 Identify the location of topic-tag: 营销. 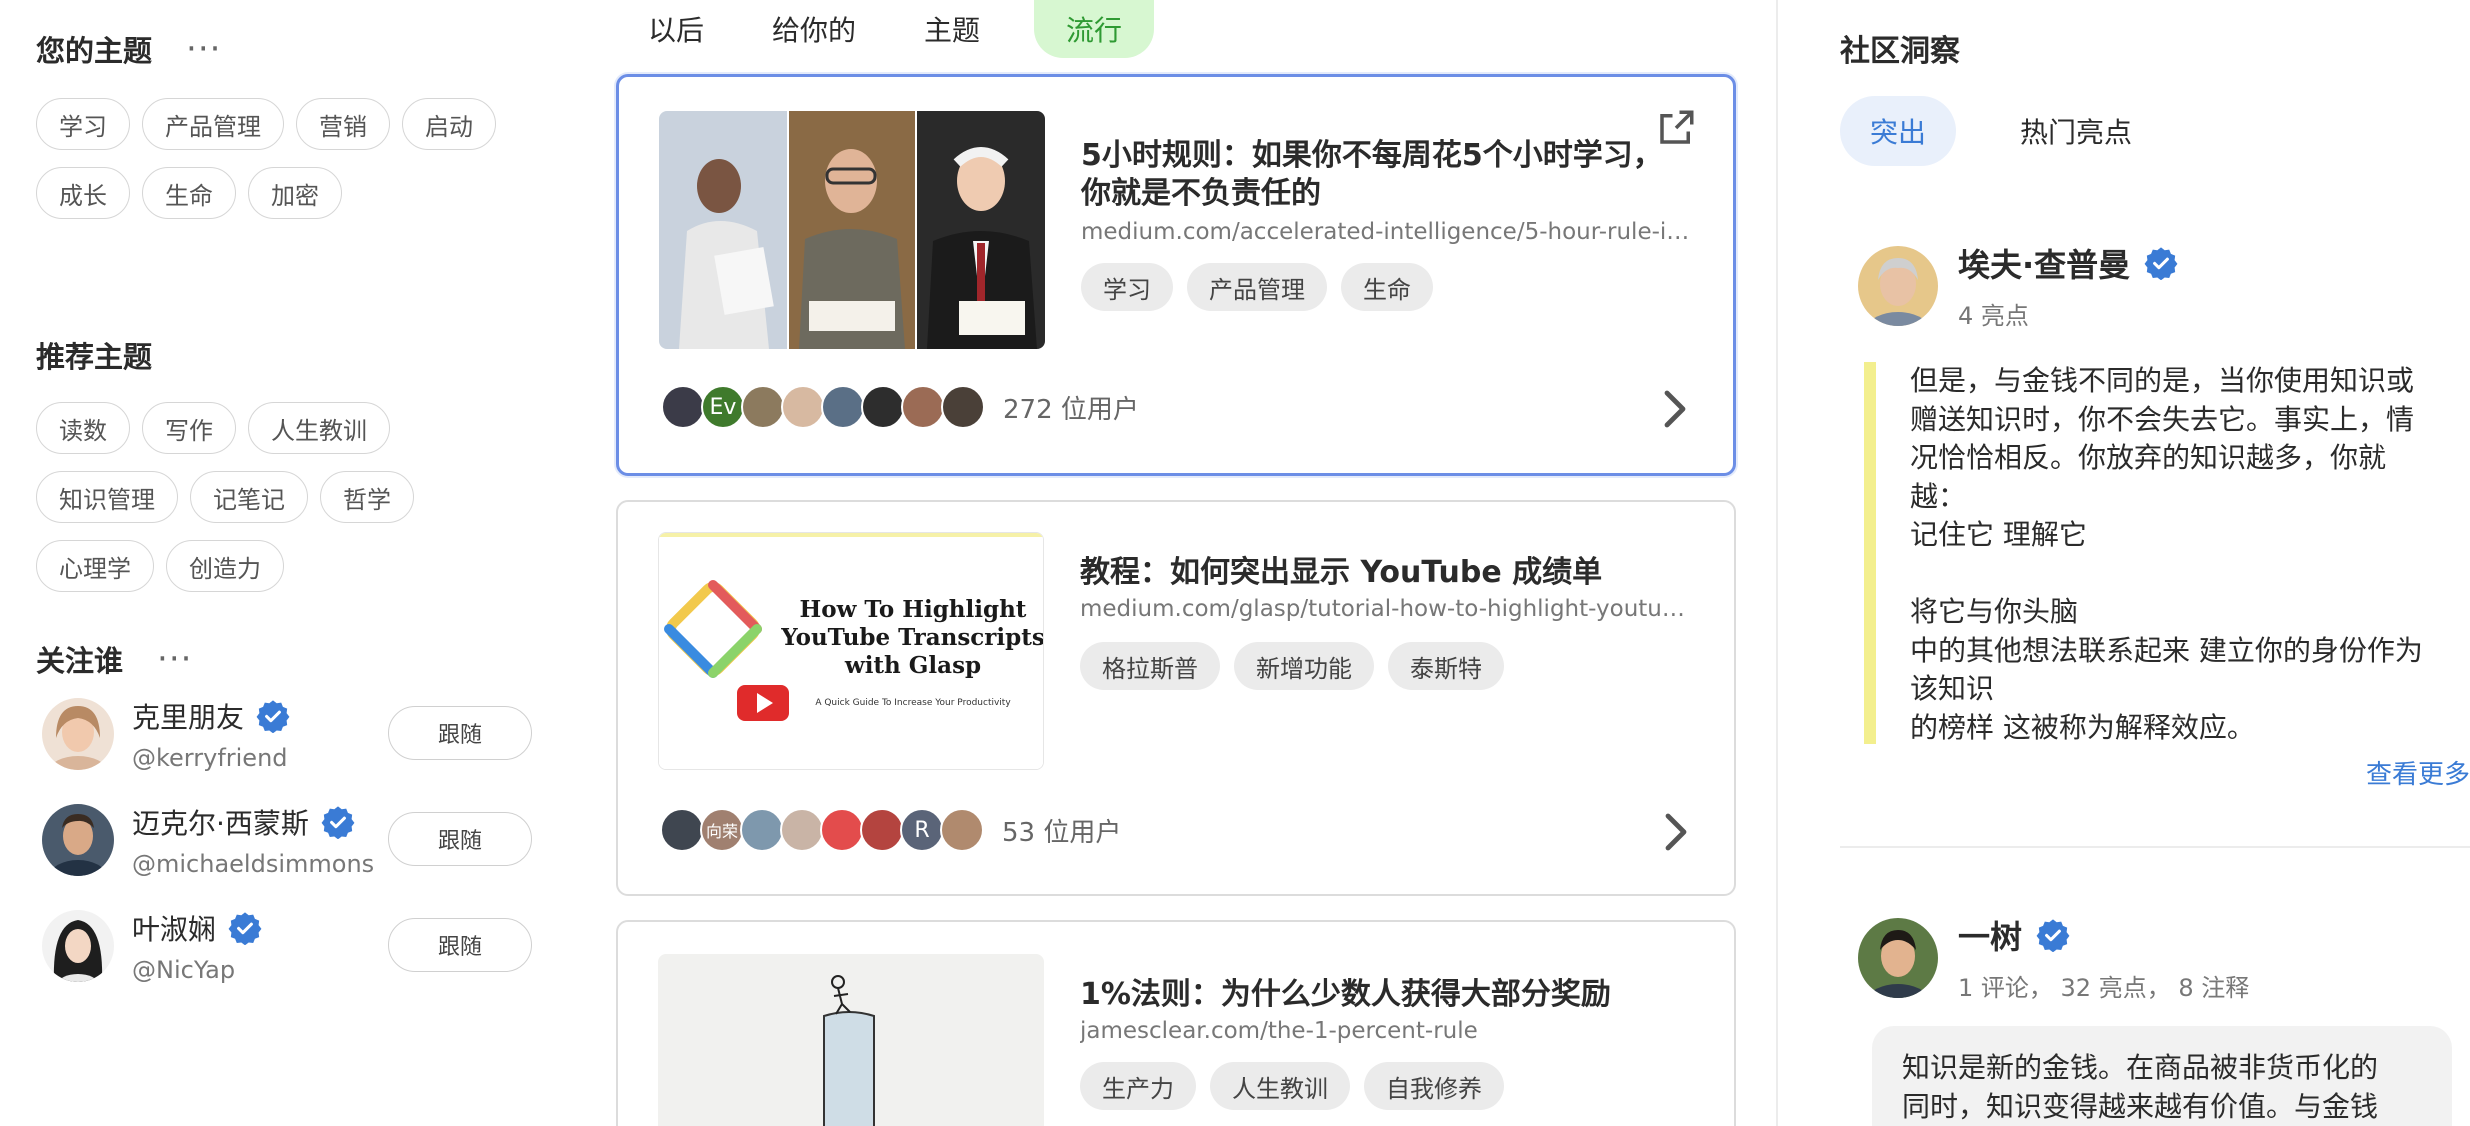
(343, 124).